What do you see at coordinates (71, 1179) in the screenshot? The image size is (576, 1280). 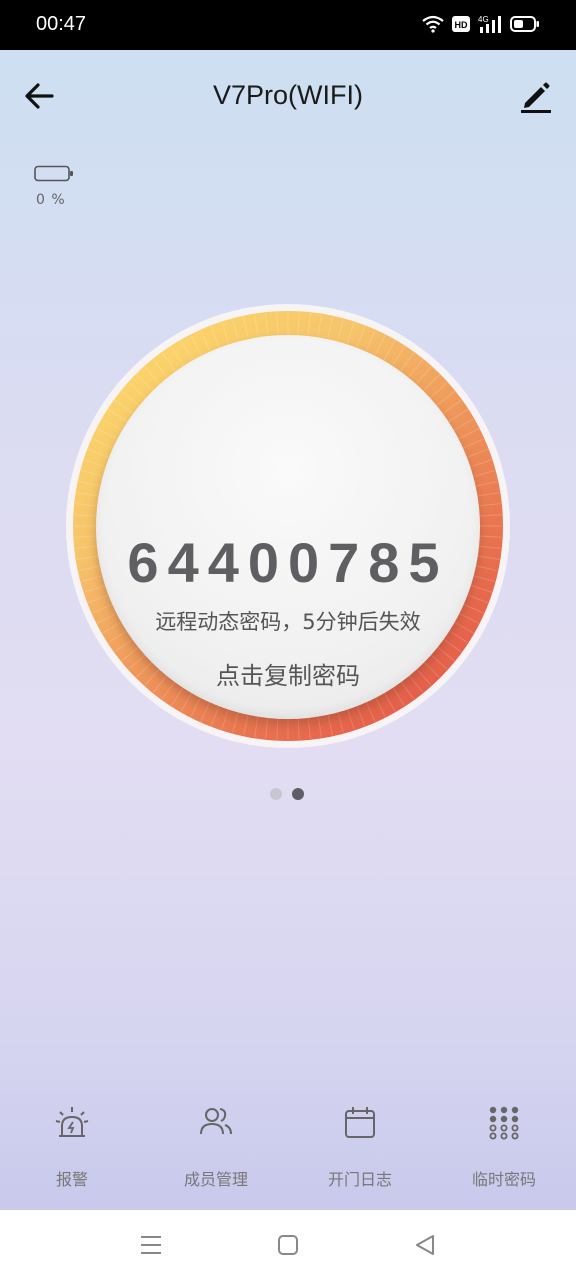 I see `nav-alarm-label: 报警` at bounding box center [71, 1179].